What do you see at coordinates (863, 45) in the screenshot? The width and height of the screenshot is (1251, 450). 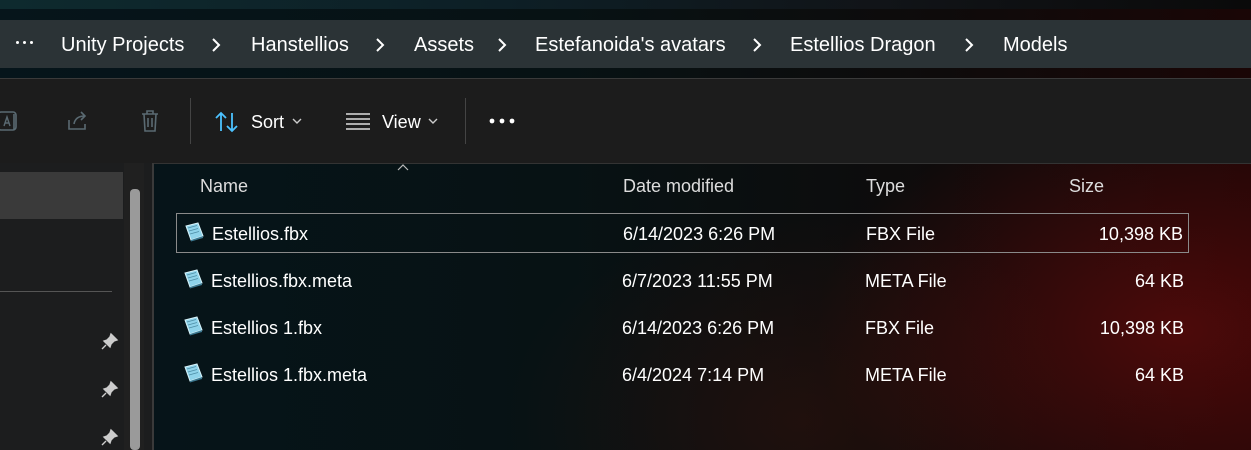 I see `breadcrumb-estellios-dragon: Estellios Dragon` at bounding box center [863, 45].